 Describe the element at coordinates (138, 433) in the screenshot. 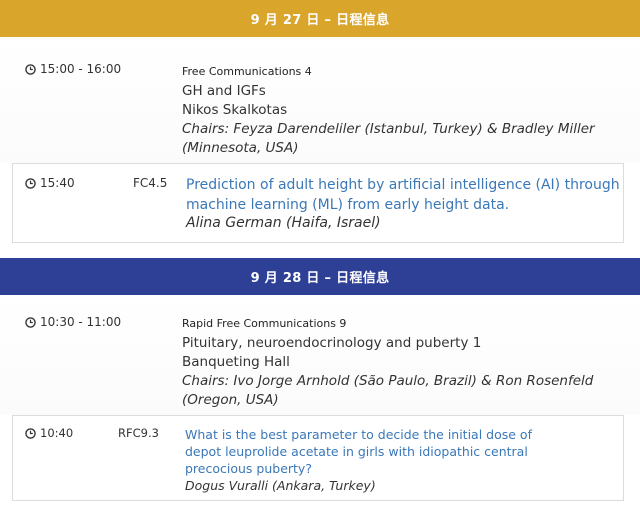

I see `presentation-code: RFC9.3` at that location.